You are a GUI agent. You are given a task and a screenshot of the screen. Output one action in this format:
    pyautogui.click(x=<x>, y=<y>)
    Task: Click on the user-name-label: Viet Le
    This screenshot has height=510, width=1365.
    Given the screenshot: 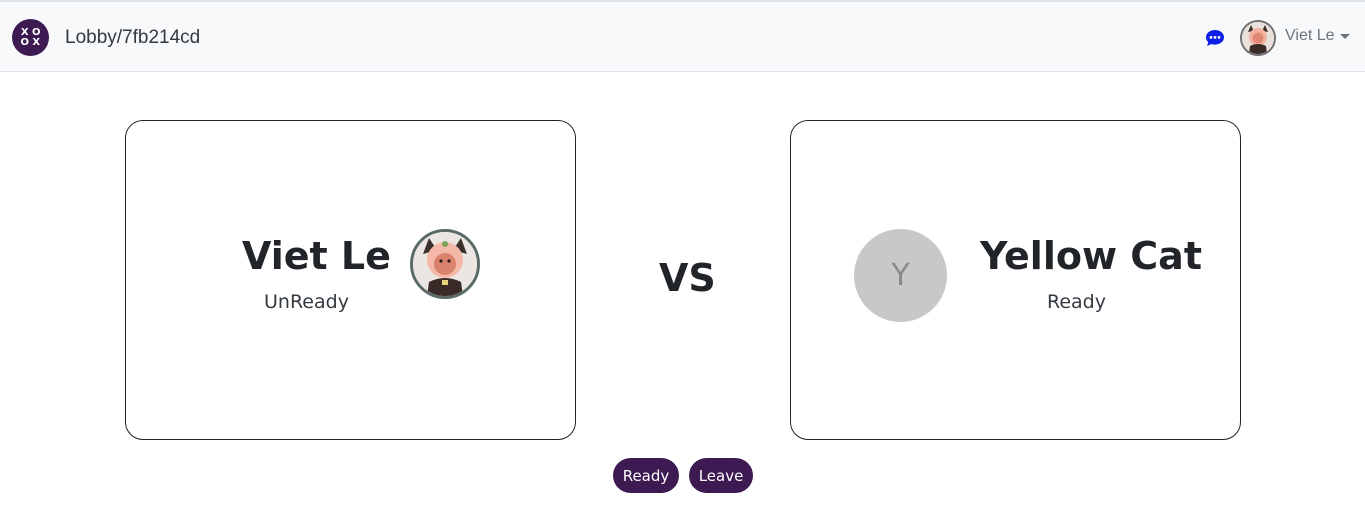 What is the action you would take?
    pyautogui.click(x=1310, y=35)
    